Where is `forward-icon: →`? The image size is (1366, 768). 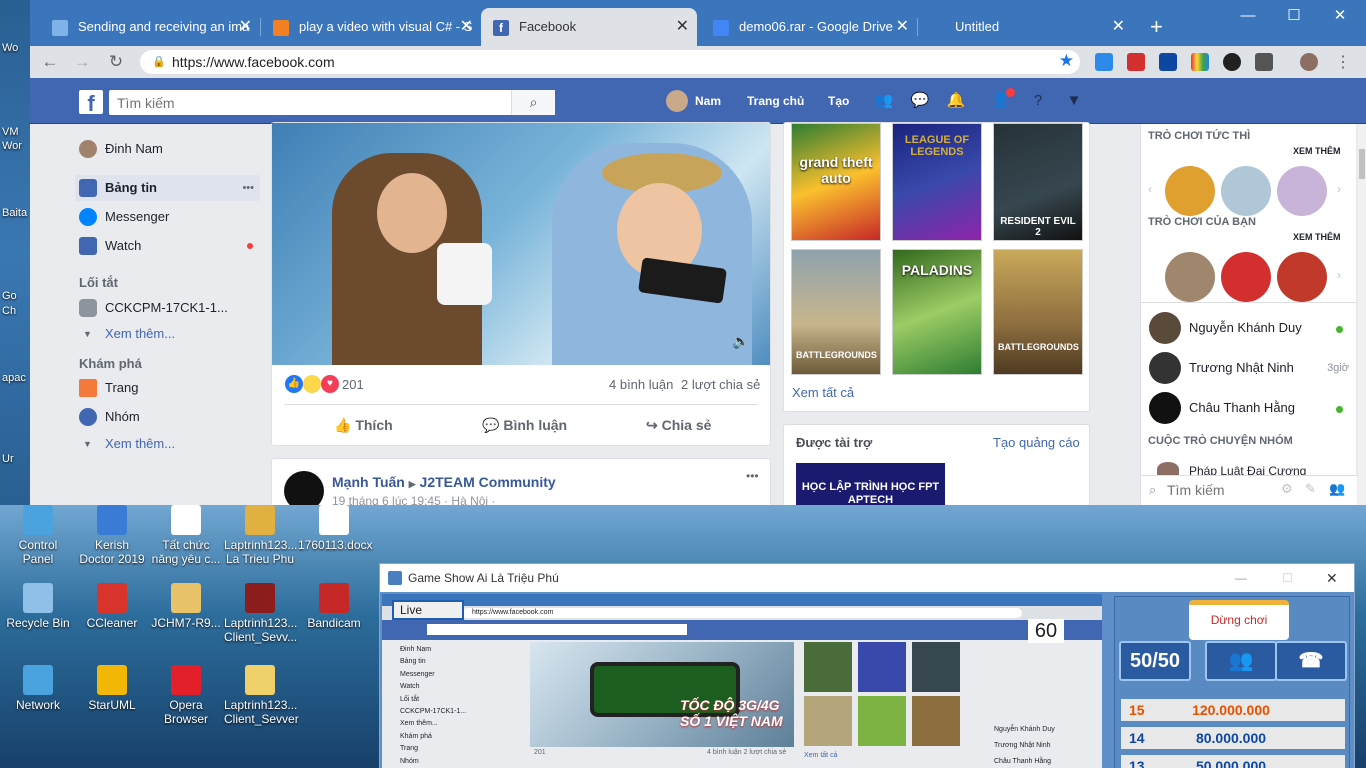 forward-icon: → is located at coordinates (82, 62).